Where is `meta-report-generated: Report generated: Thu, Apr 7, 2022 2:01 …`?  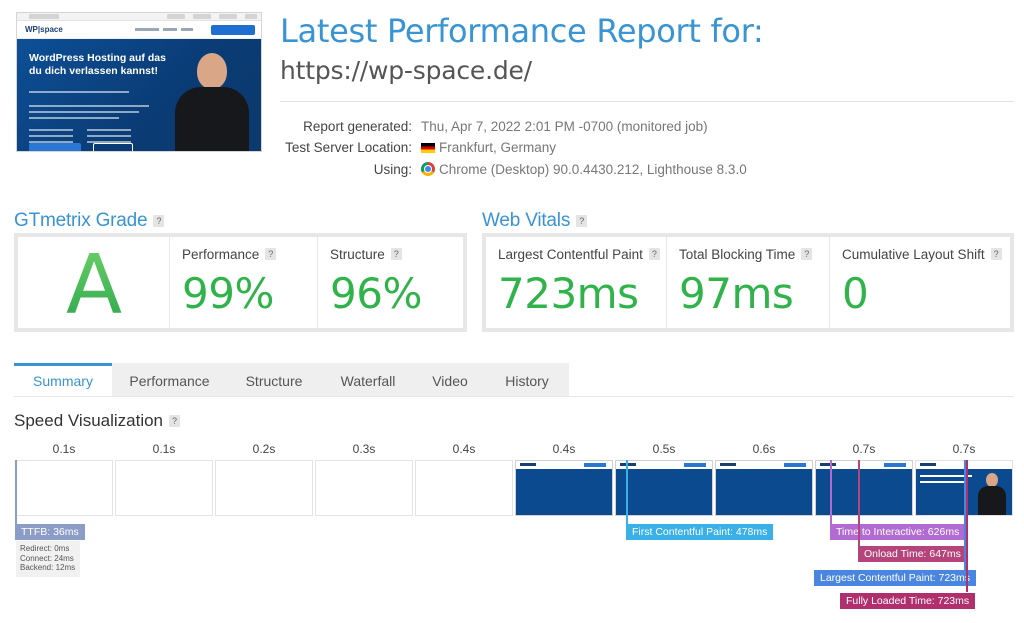 meta-report-generated: Report generated: Thu, Apr 7, 2022 2:01 … is located at coordinates (640, 128).